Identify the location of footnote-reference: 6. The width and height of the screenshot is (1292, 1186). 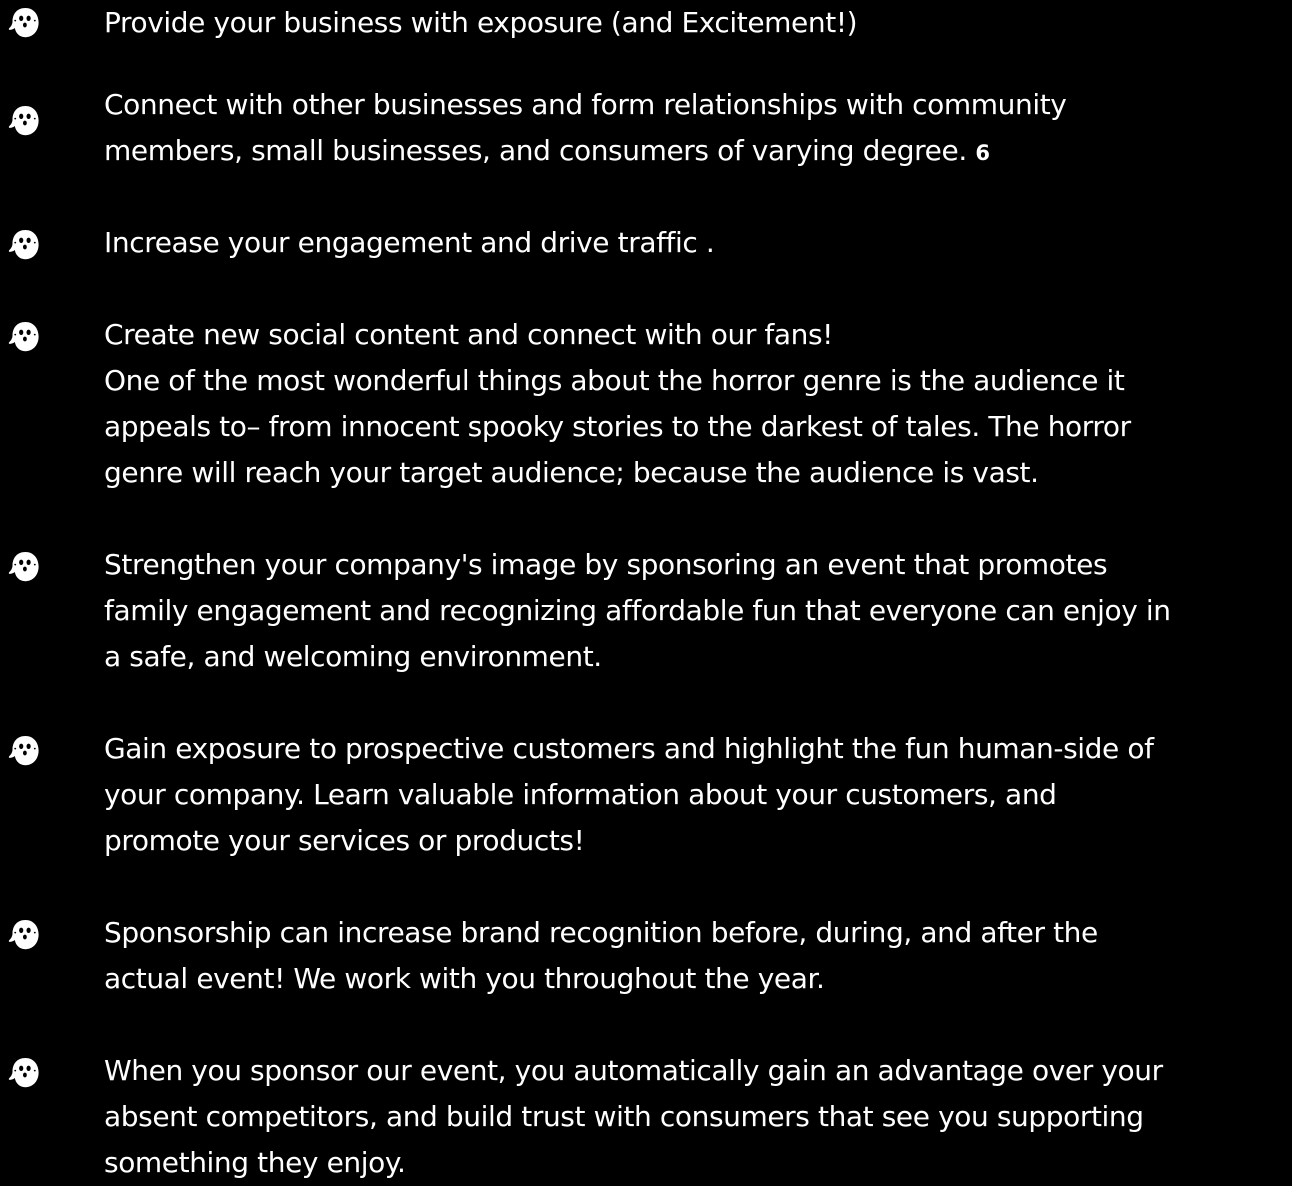
(982, 153).